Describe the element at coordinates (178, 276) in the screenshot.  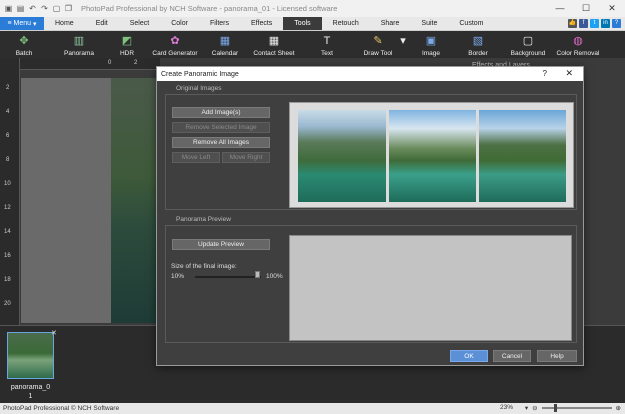
I see `size-min-label: 10%` at that location.